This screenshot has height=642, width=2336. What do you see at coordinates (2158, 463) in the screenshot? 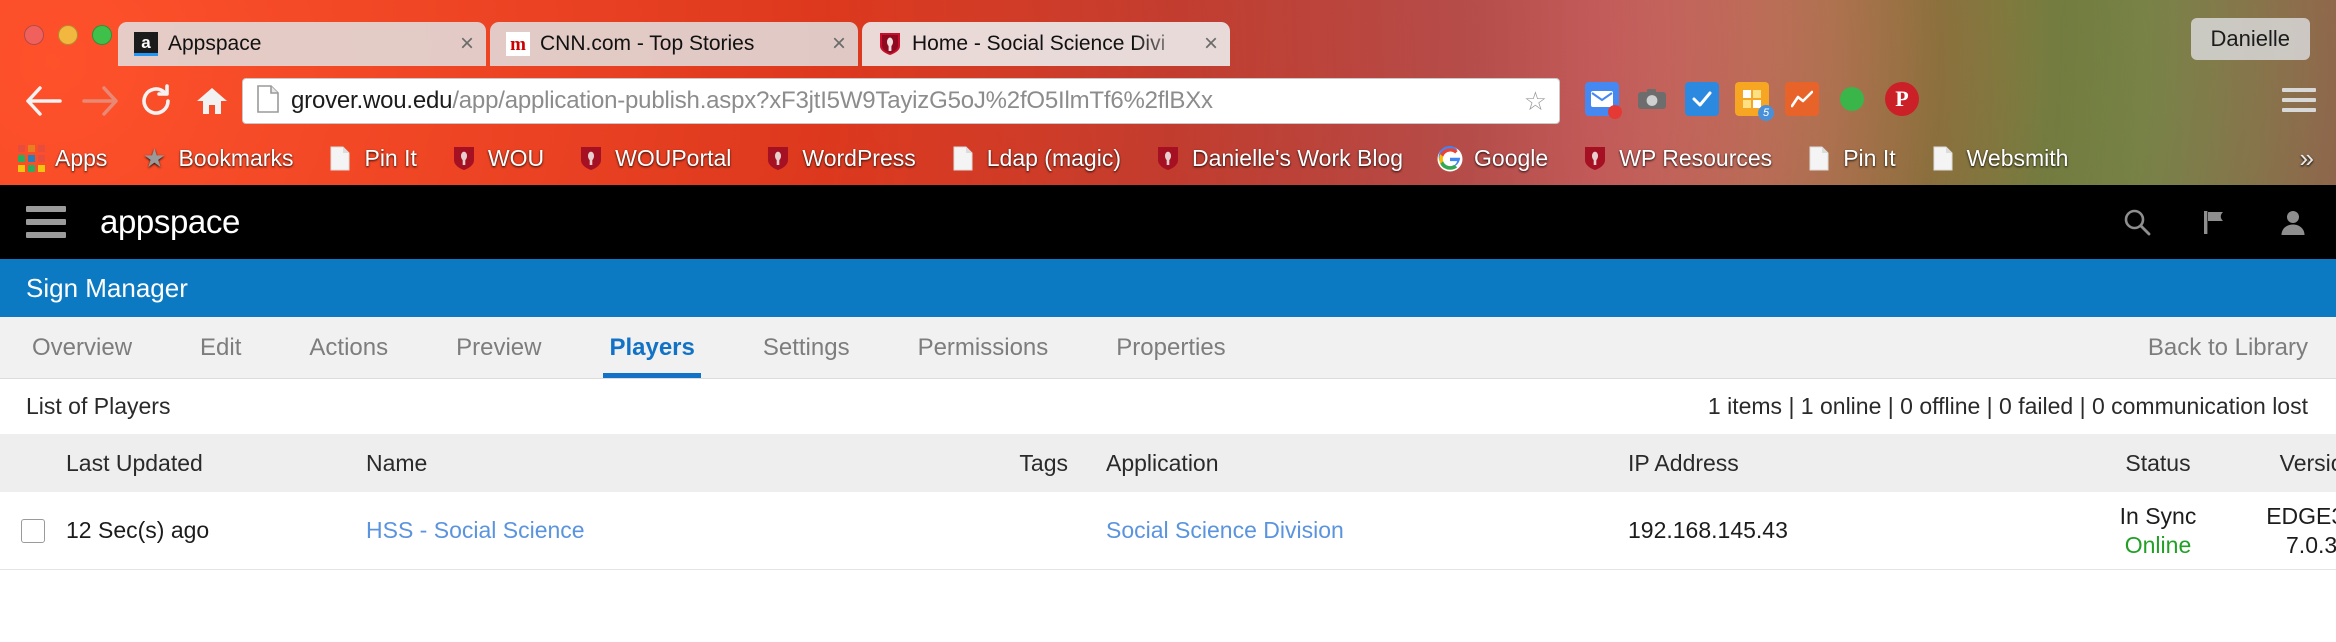
I see `column-header-status: Status` at bounding box center [2158, 463].